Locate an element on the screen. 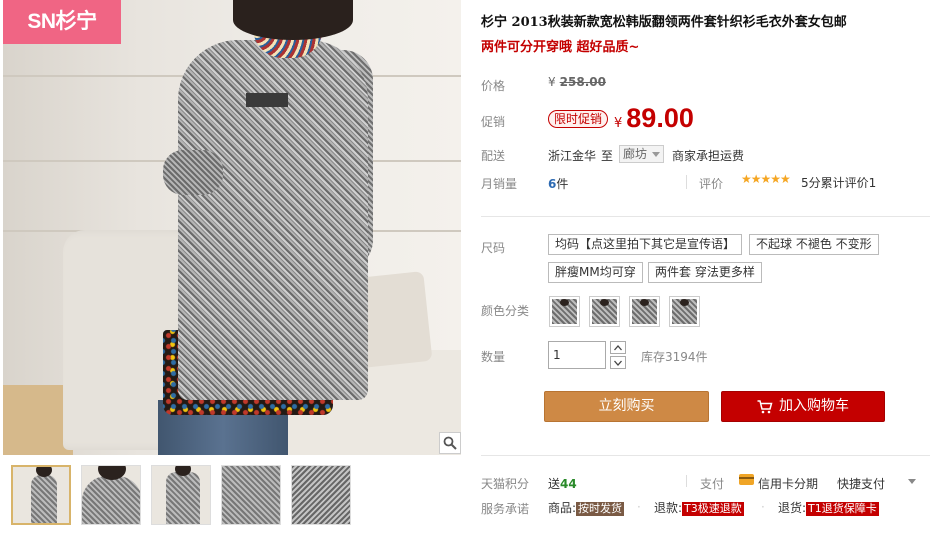 The width and height of the screenshot is (930, 535). sale-price-value: 89.00 is located at coordinates (660, 118).